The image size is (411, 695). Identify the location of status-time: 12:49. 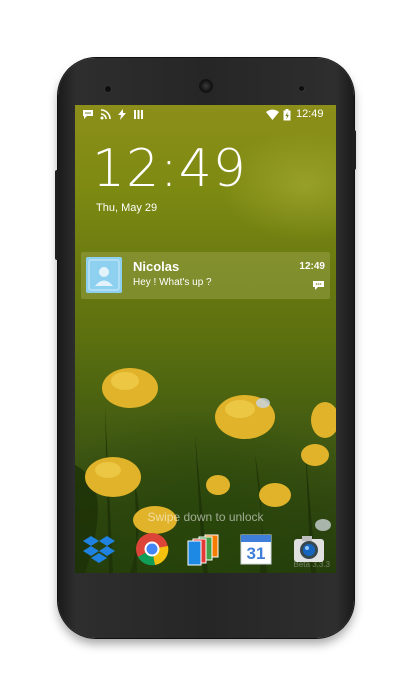
(310, 114).